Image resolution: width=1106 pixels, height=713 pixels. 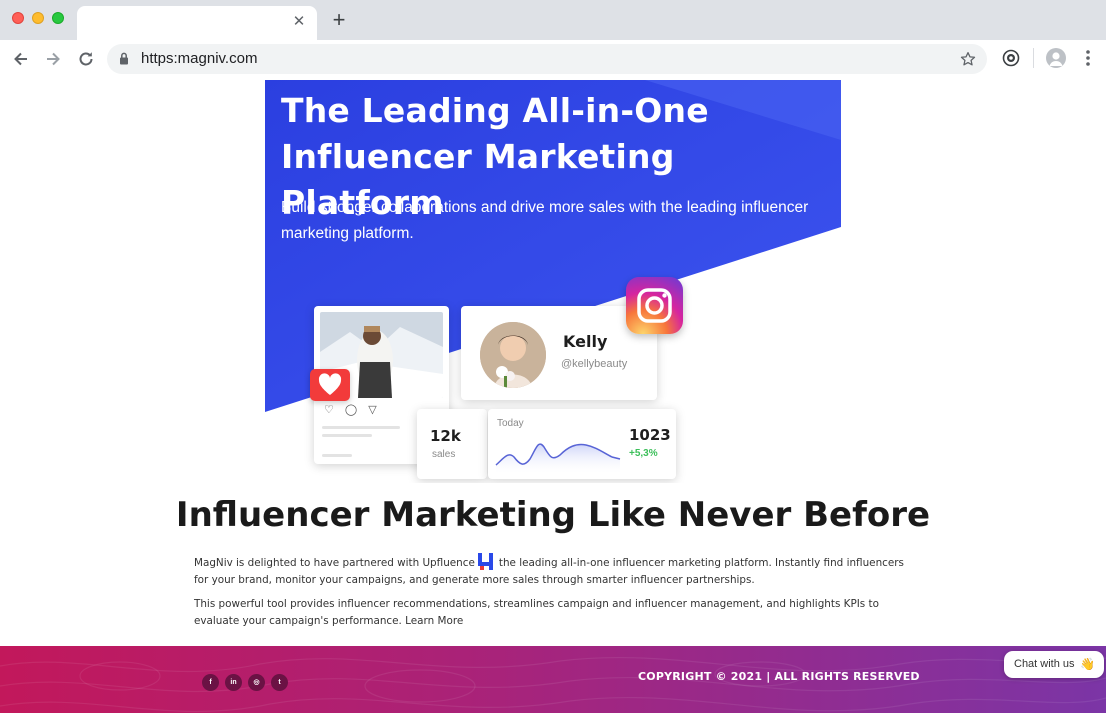 What do you see at coordinates (58, 18) in the screenshot?
I see `maximize-window-button` at bounding box center [58, 18].